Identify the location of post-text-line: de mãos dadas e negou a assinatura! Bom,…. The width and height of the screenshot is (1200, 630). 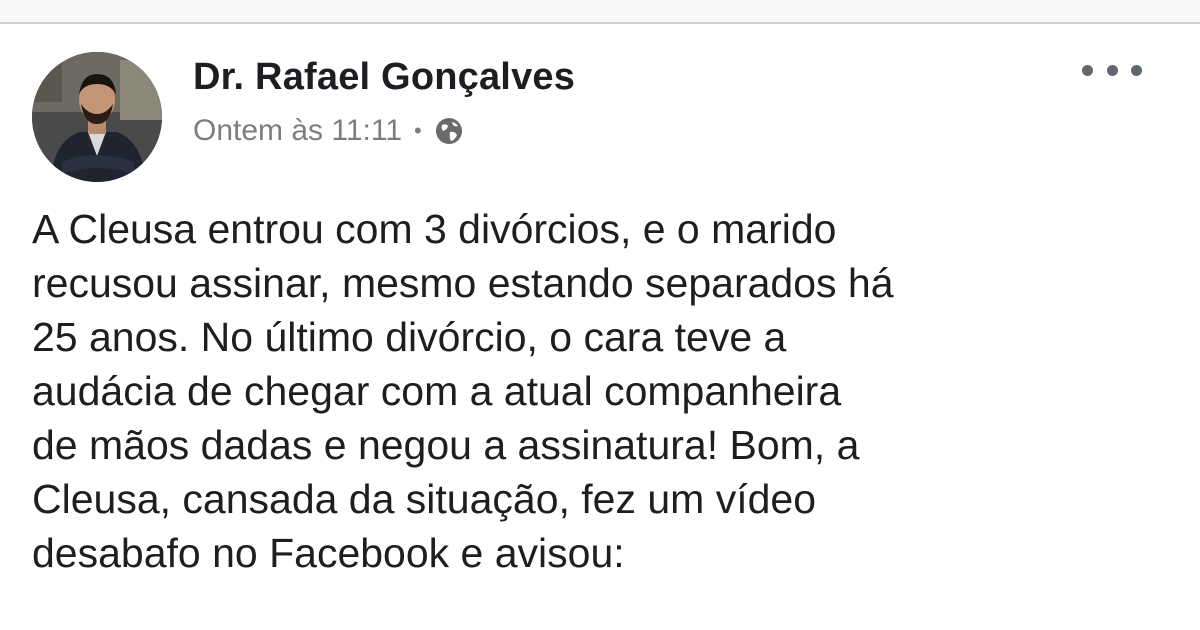
(446, 445).